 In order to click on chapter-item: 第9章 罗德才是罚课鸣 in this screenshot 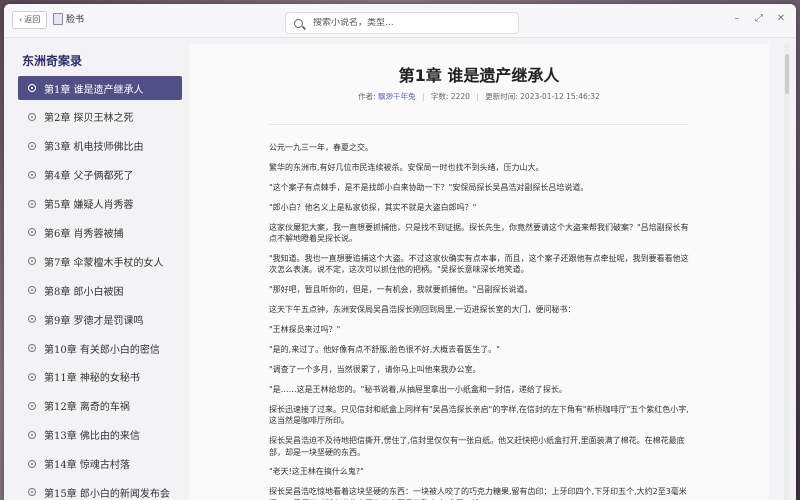, I will do `click(100, 319)`.